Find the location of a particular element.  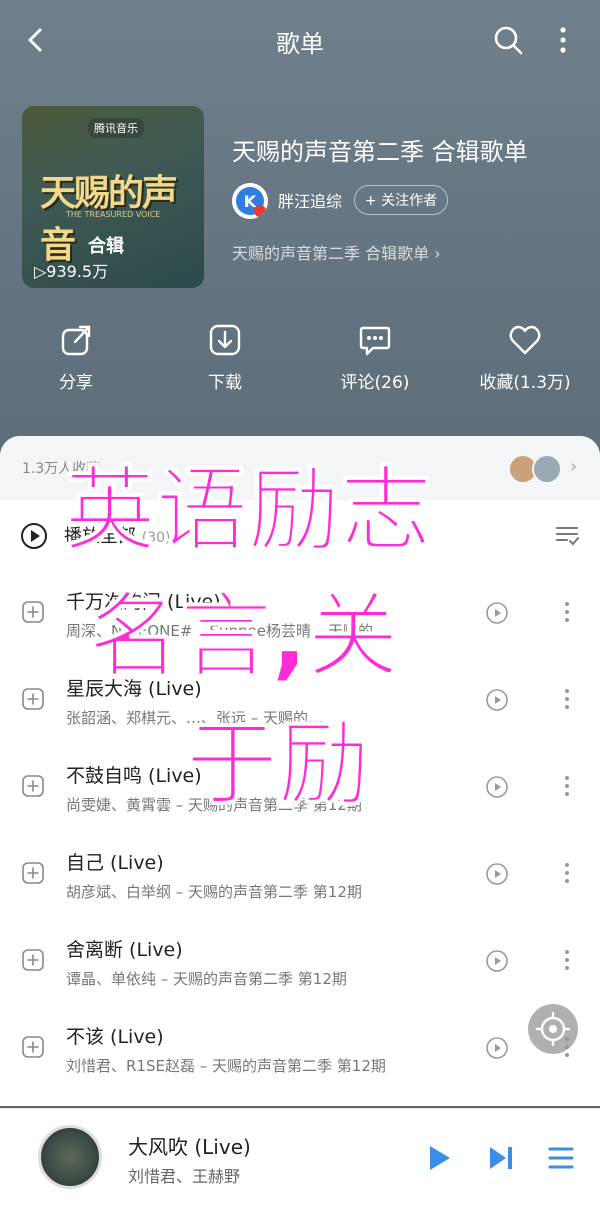

song-row: 不该 (Live) 刘惜君、R1SE赵磊 – 天赐的声音第二季 第12期 is located at coordinates (300, 1048).